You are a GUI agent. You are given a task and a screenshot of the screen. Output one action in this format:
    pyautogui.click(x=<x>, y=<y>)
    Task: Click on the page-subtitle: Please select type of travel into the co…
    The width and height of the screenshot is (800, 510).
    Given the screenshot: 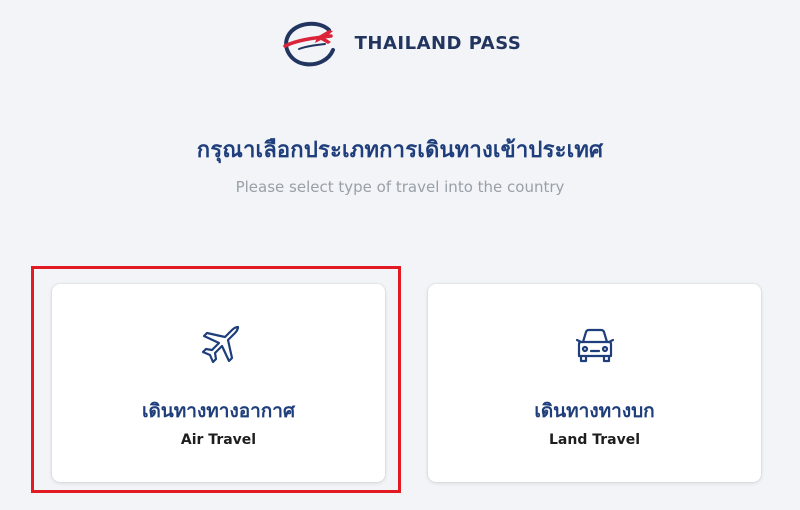 What is the action you would take?
    pyautogui.click(x=400, y=187)
    